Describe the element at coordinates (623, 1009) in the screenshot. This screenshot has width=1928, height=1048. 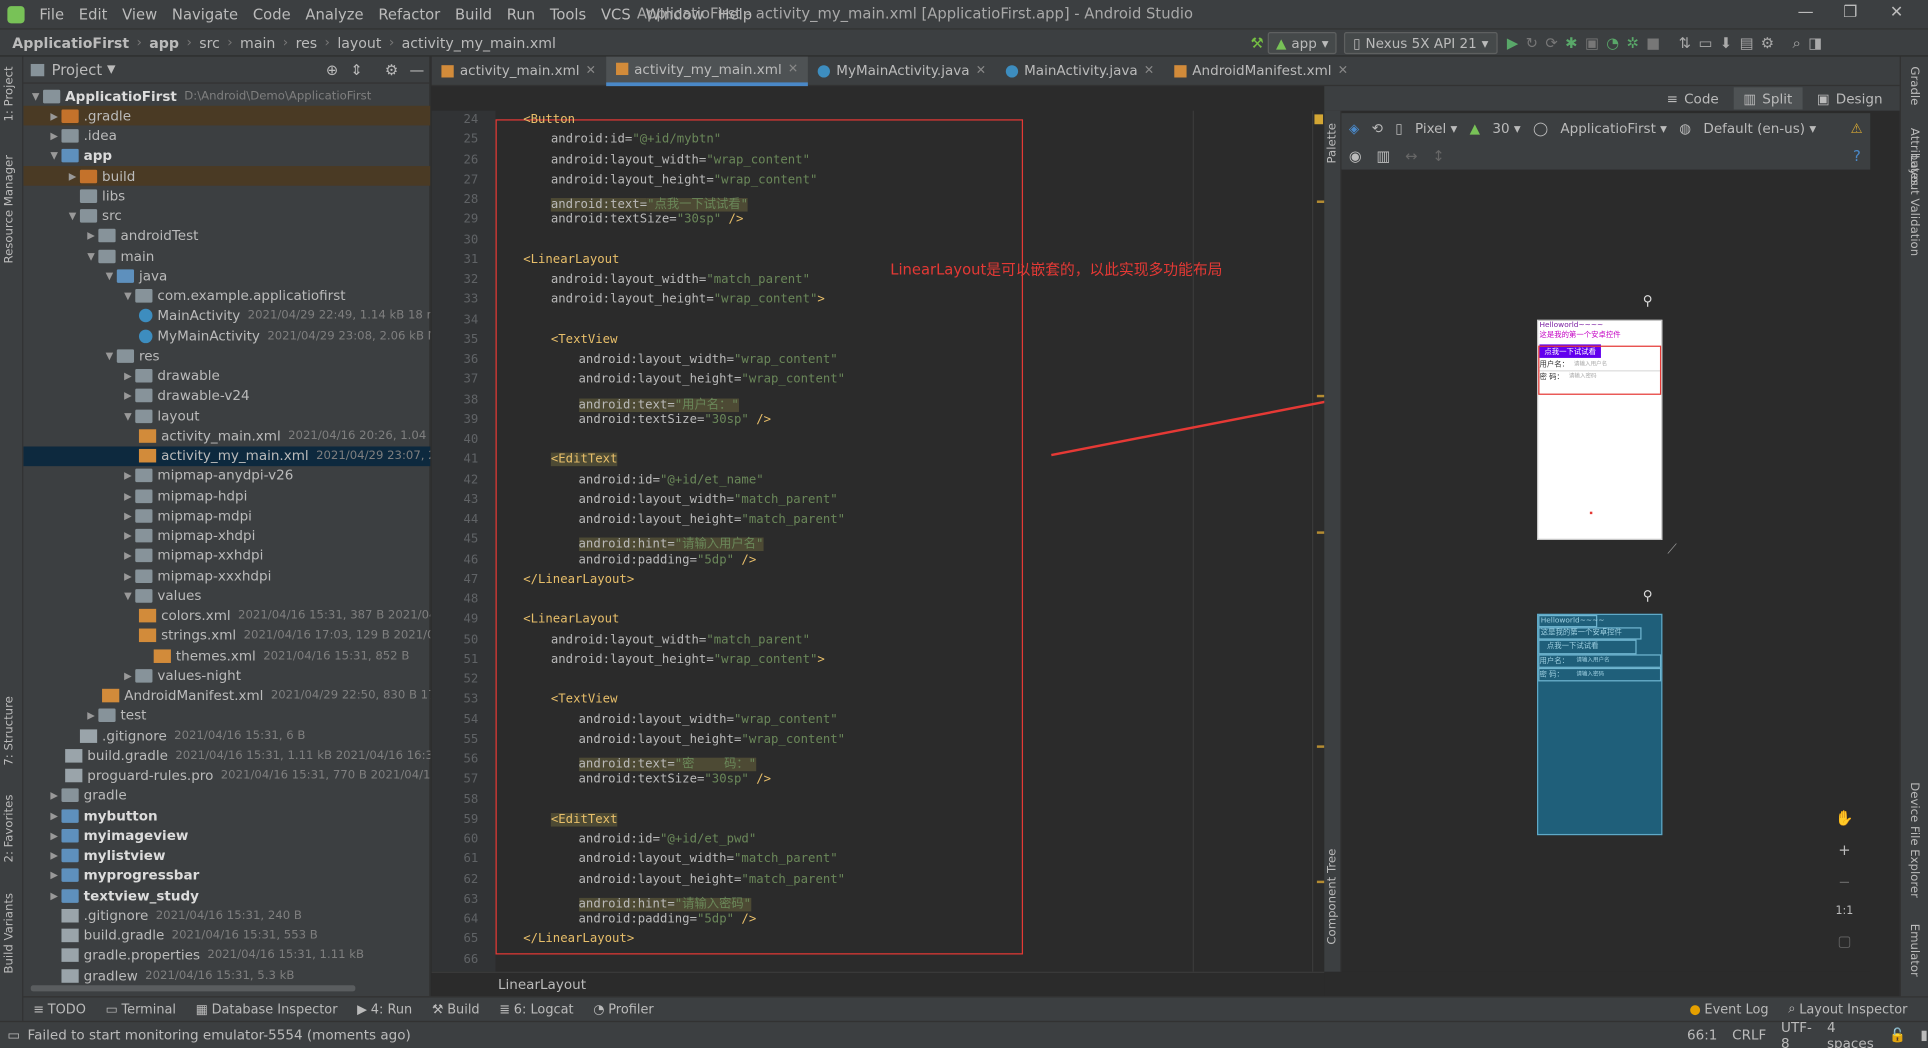
I see `tool-profiler: ◔ Profiler` at that location.